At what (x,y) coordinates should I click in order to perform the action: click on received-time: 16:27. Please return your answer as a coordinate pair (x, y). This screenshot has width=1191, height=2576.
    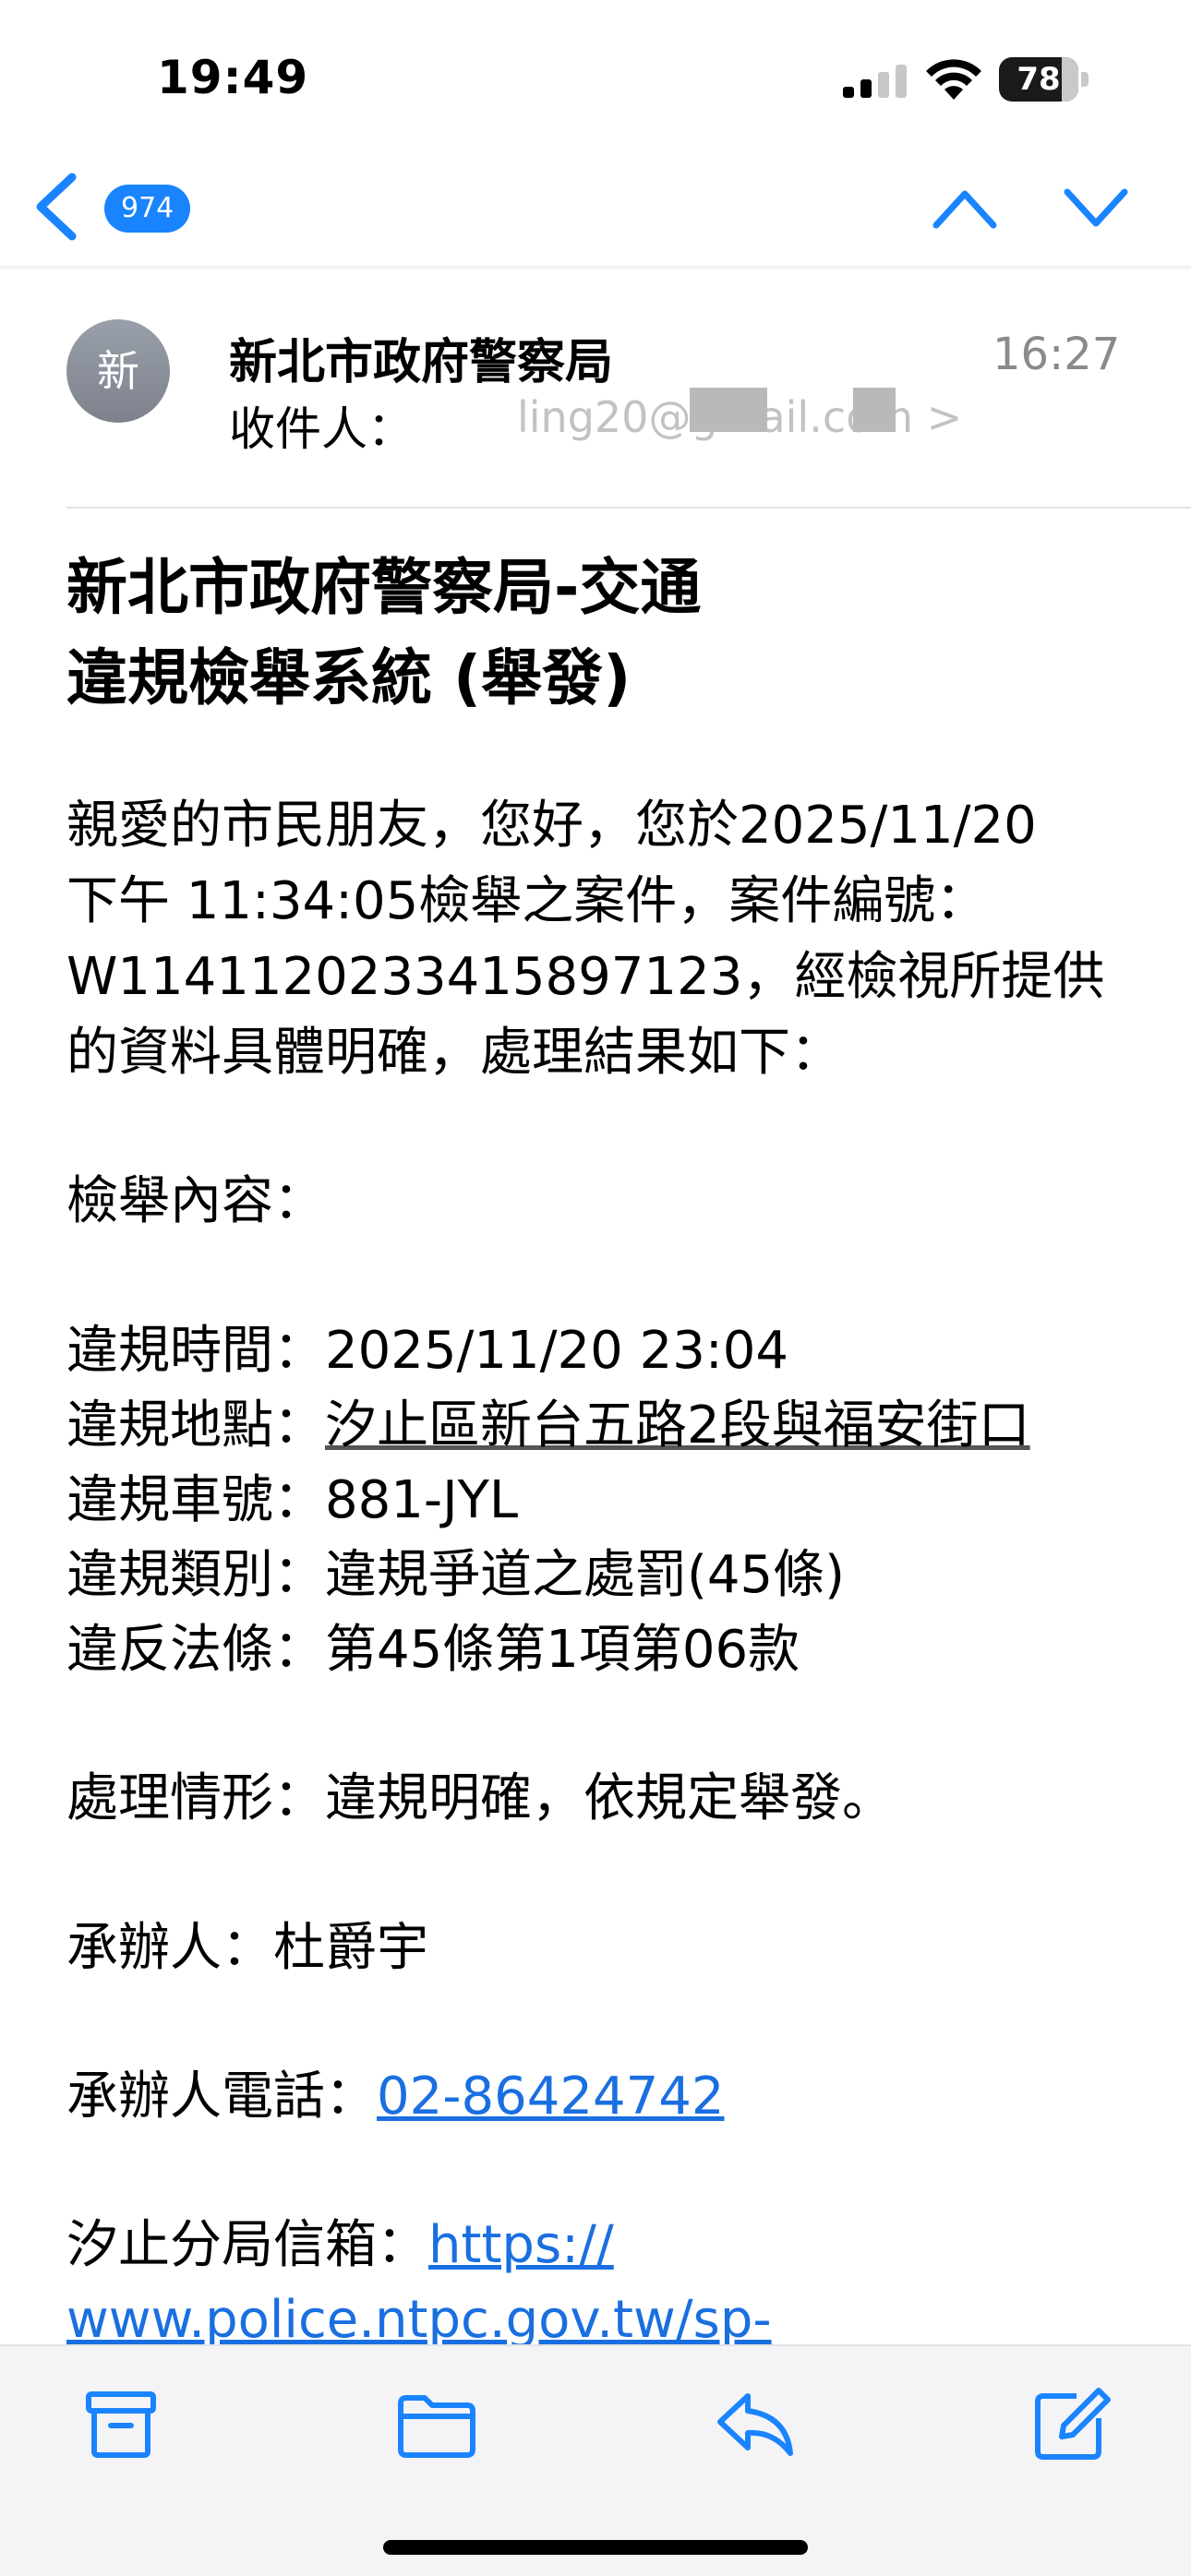
    Looking at the image, I should click on (1056, 355).